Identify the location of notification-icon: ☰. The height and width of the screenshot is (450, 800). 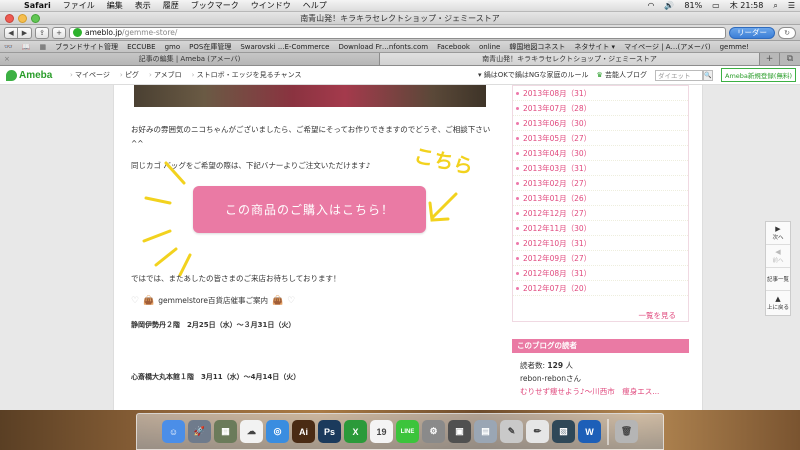
(791, 5).